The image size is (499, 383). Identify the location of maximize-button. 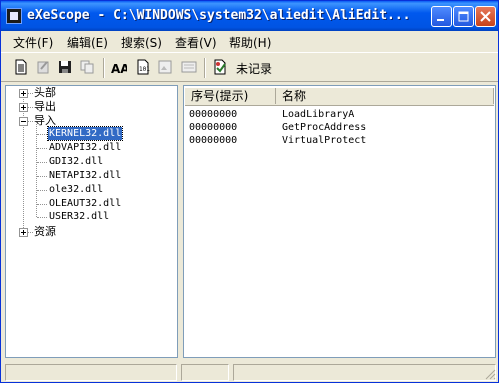
(463, 16).